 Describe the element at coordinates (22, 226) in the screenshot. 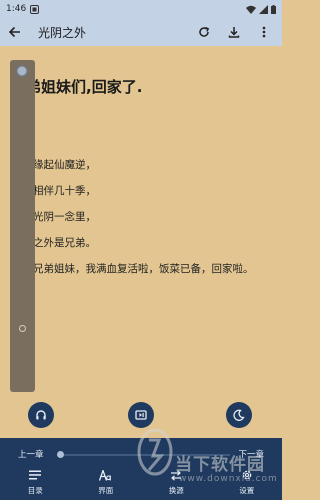

I see `brightness-panel` at that location.